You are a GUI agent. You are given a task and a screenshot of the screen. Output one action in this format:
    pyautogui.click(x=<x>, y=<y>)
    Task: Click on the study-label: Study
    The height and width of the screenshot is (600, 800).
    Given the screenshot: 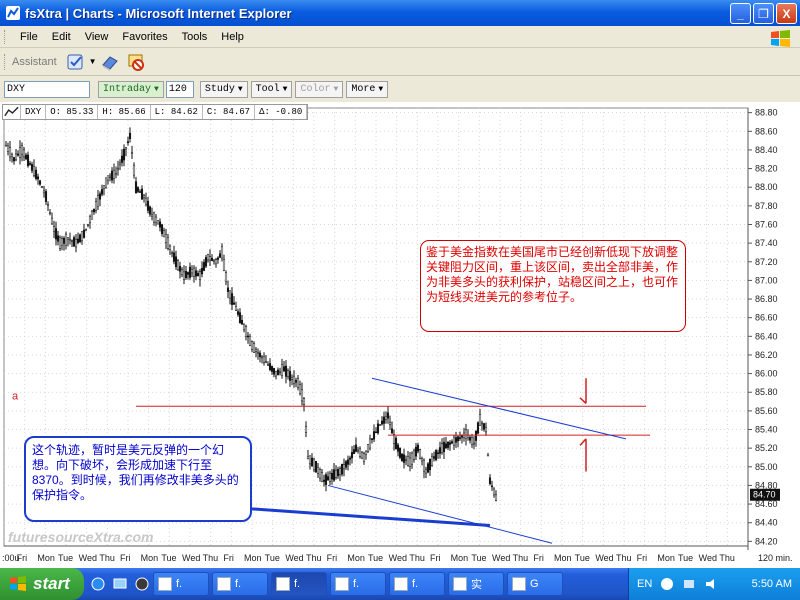 What is the action you would take?
    pyautogui.click(x=219, y=89)
    